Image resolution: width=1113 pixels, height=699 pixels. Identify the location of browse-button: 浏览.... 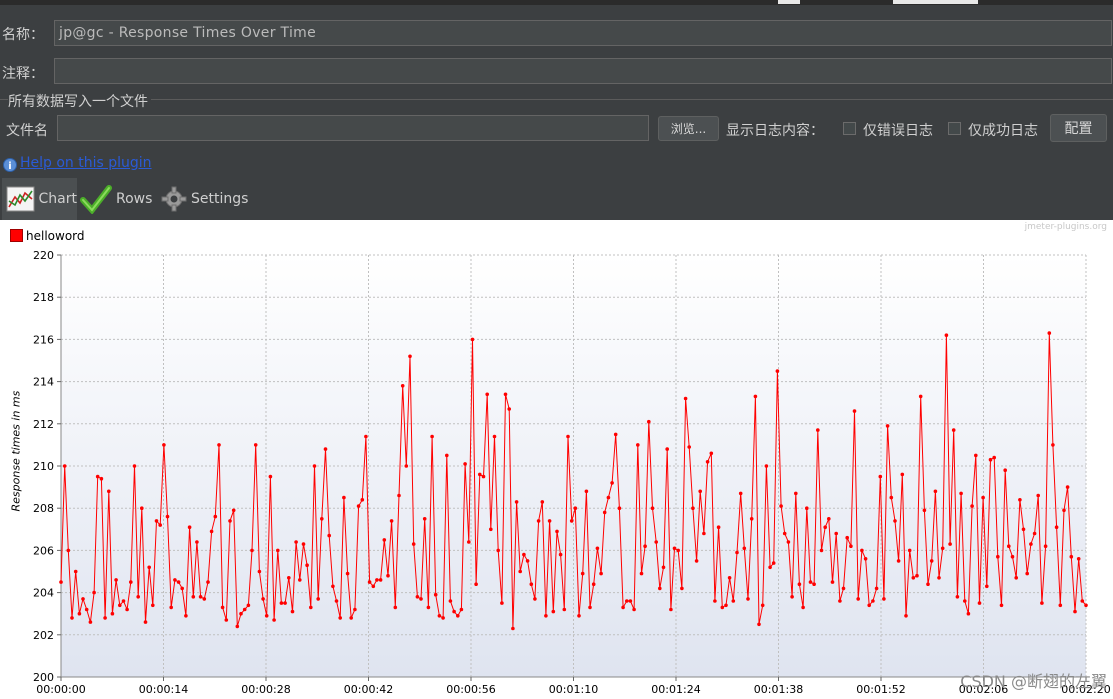
(688, 128).